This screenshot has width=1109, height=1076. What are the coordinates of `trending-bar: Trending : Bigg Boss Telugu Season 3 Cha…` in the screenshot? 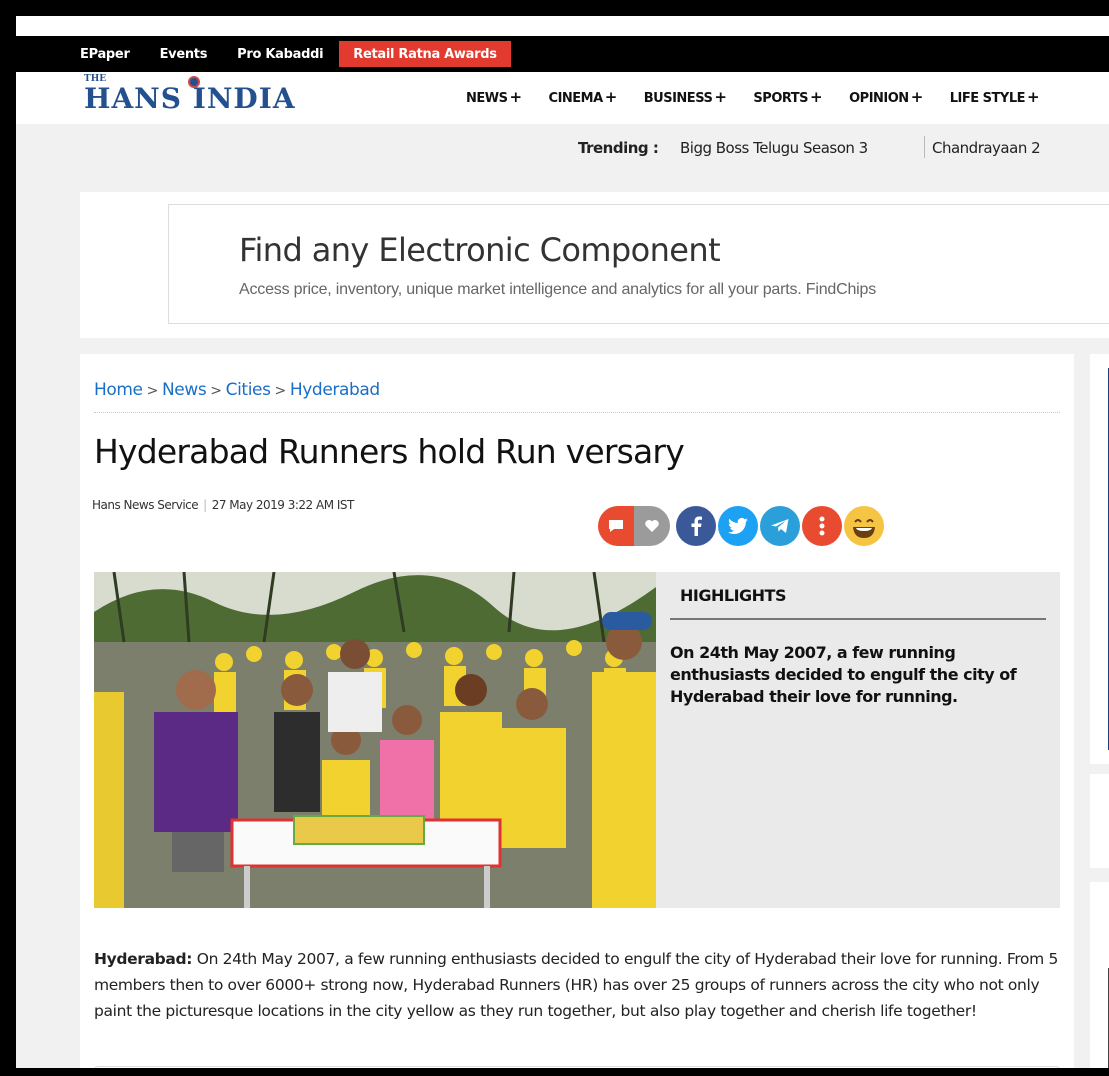 It's located at (562, 148).